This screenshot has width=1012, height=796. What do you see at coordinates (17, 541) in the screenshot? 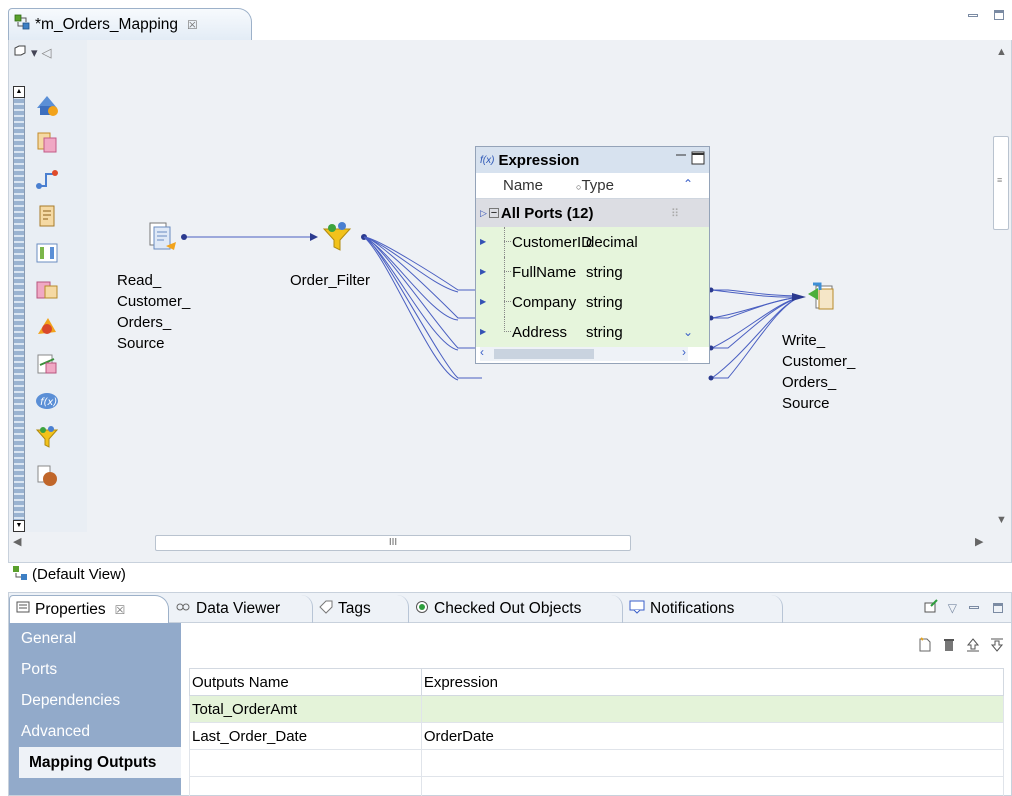
I see `scroll-left-icon: ◀` at bounding box center [17, 541].